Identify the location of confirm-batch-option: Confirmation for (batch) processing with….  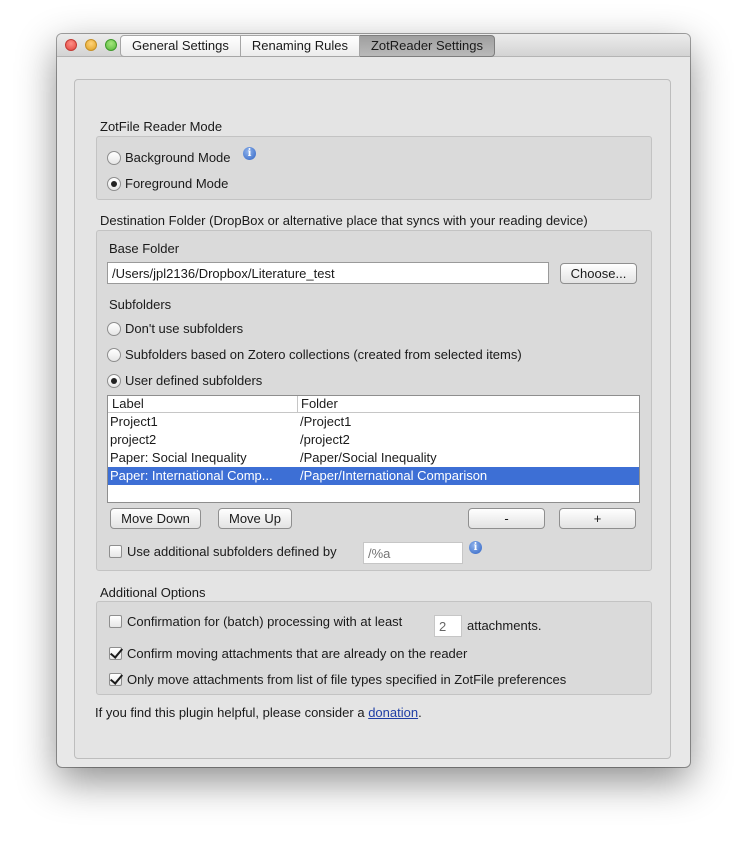
(255, 621).